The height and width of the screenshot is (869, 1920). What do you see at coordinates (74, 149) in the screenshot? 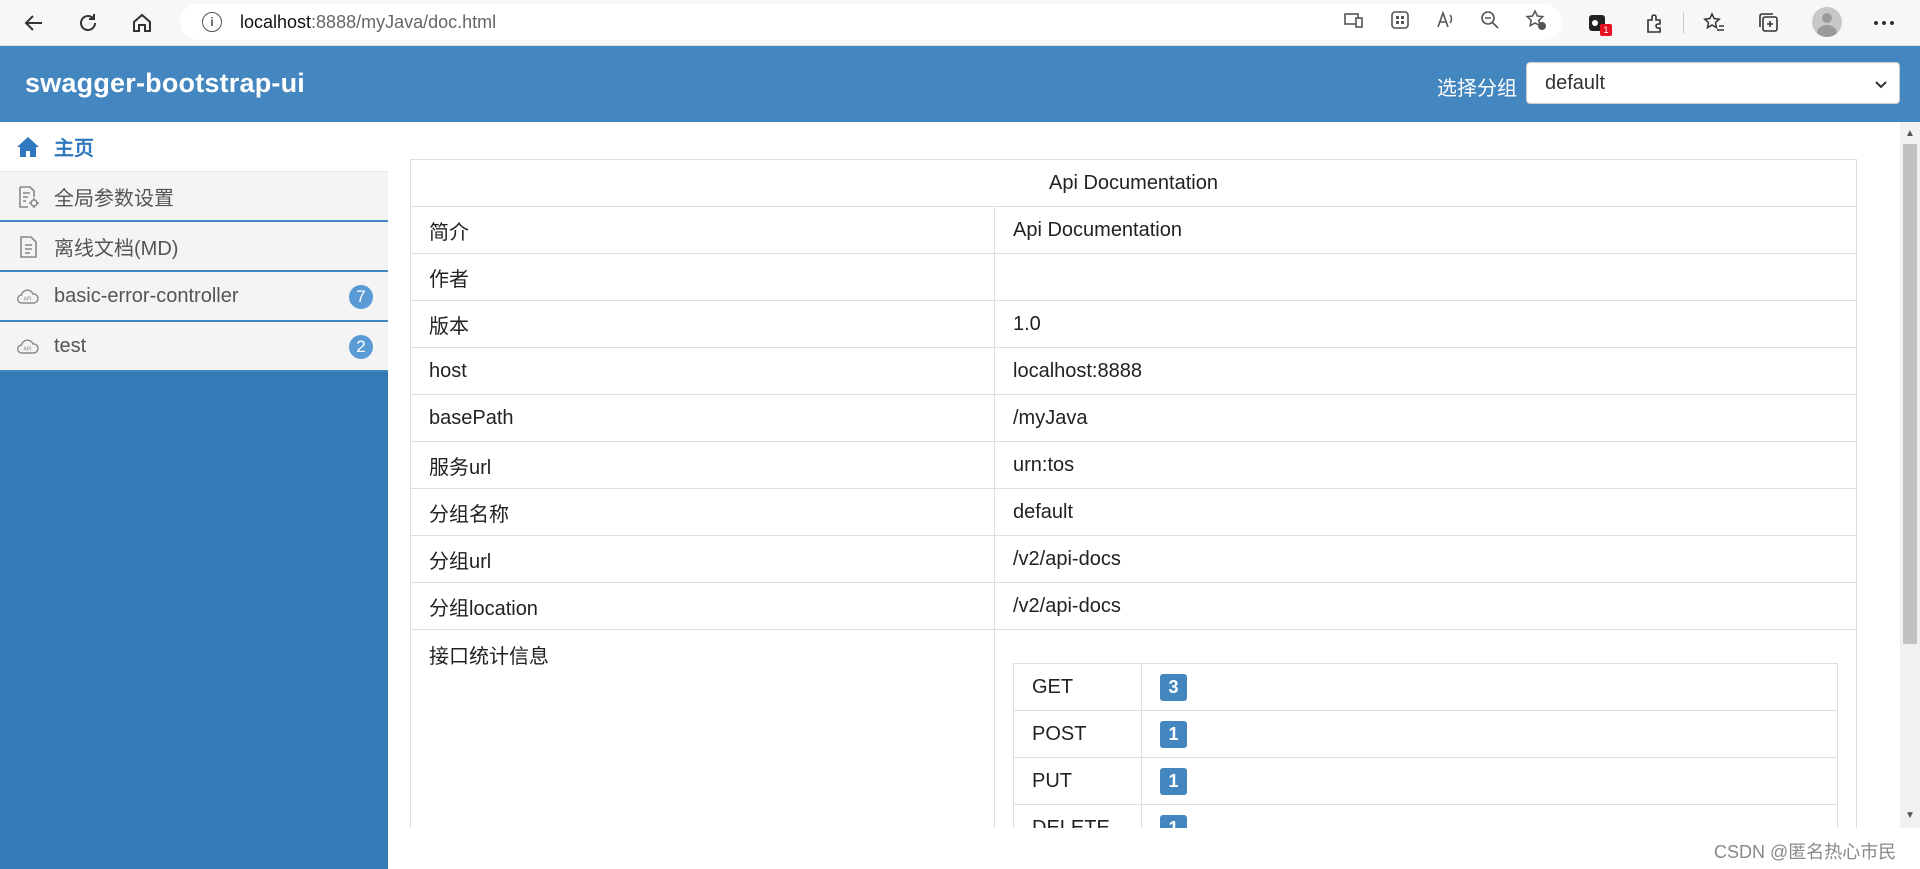
I see `sidebar-item-label: 主页` at bounding box center [74, 149].